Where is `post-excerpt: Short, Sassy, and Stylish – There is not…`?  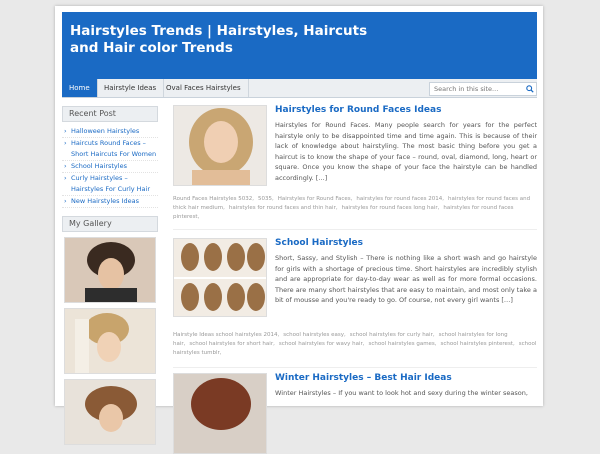
post-excerpt: Short, Sassy, and Stylish – There is not… is located at coordinates (406, 279).